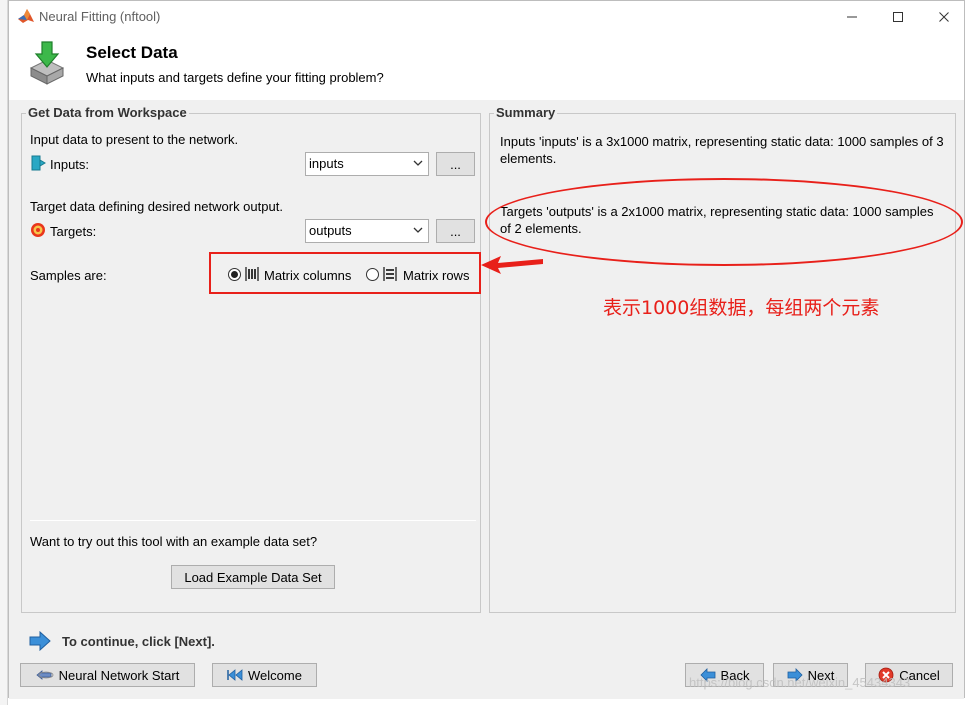 This screenshot has height=705, width=972. What do you see at coordinates (326, 163) in the screenshot?
I see `inputs-select-value: inputs` at bounding box center [326, 163].